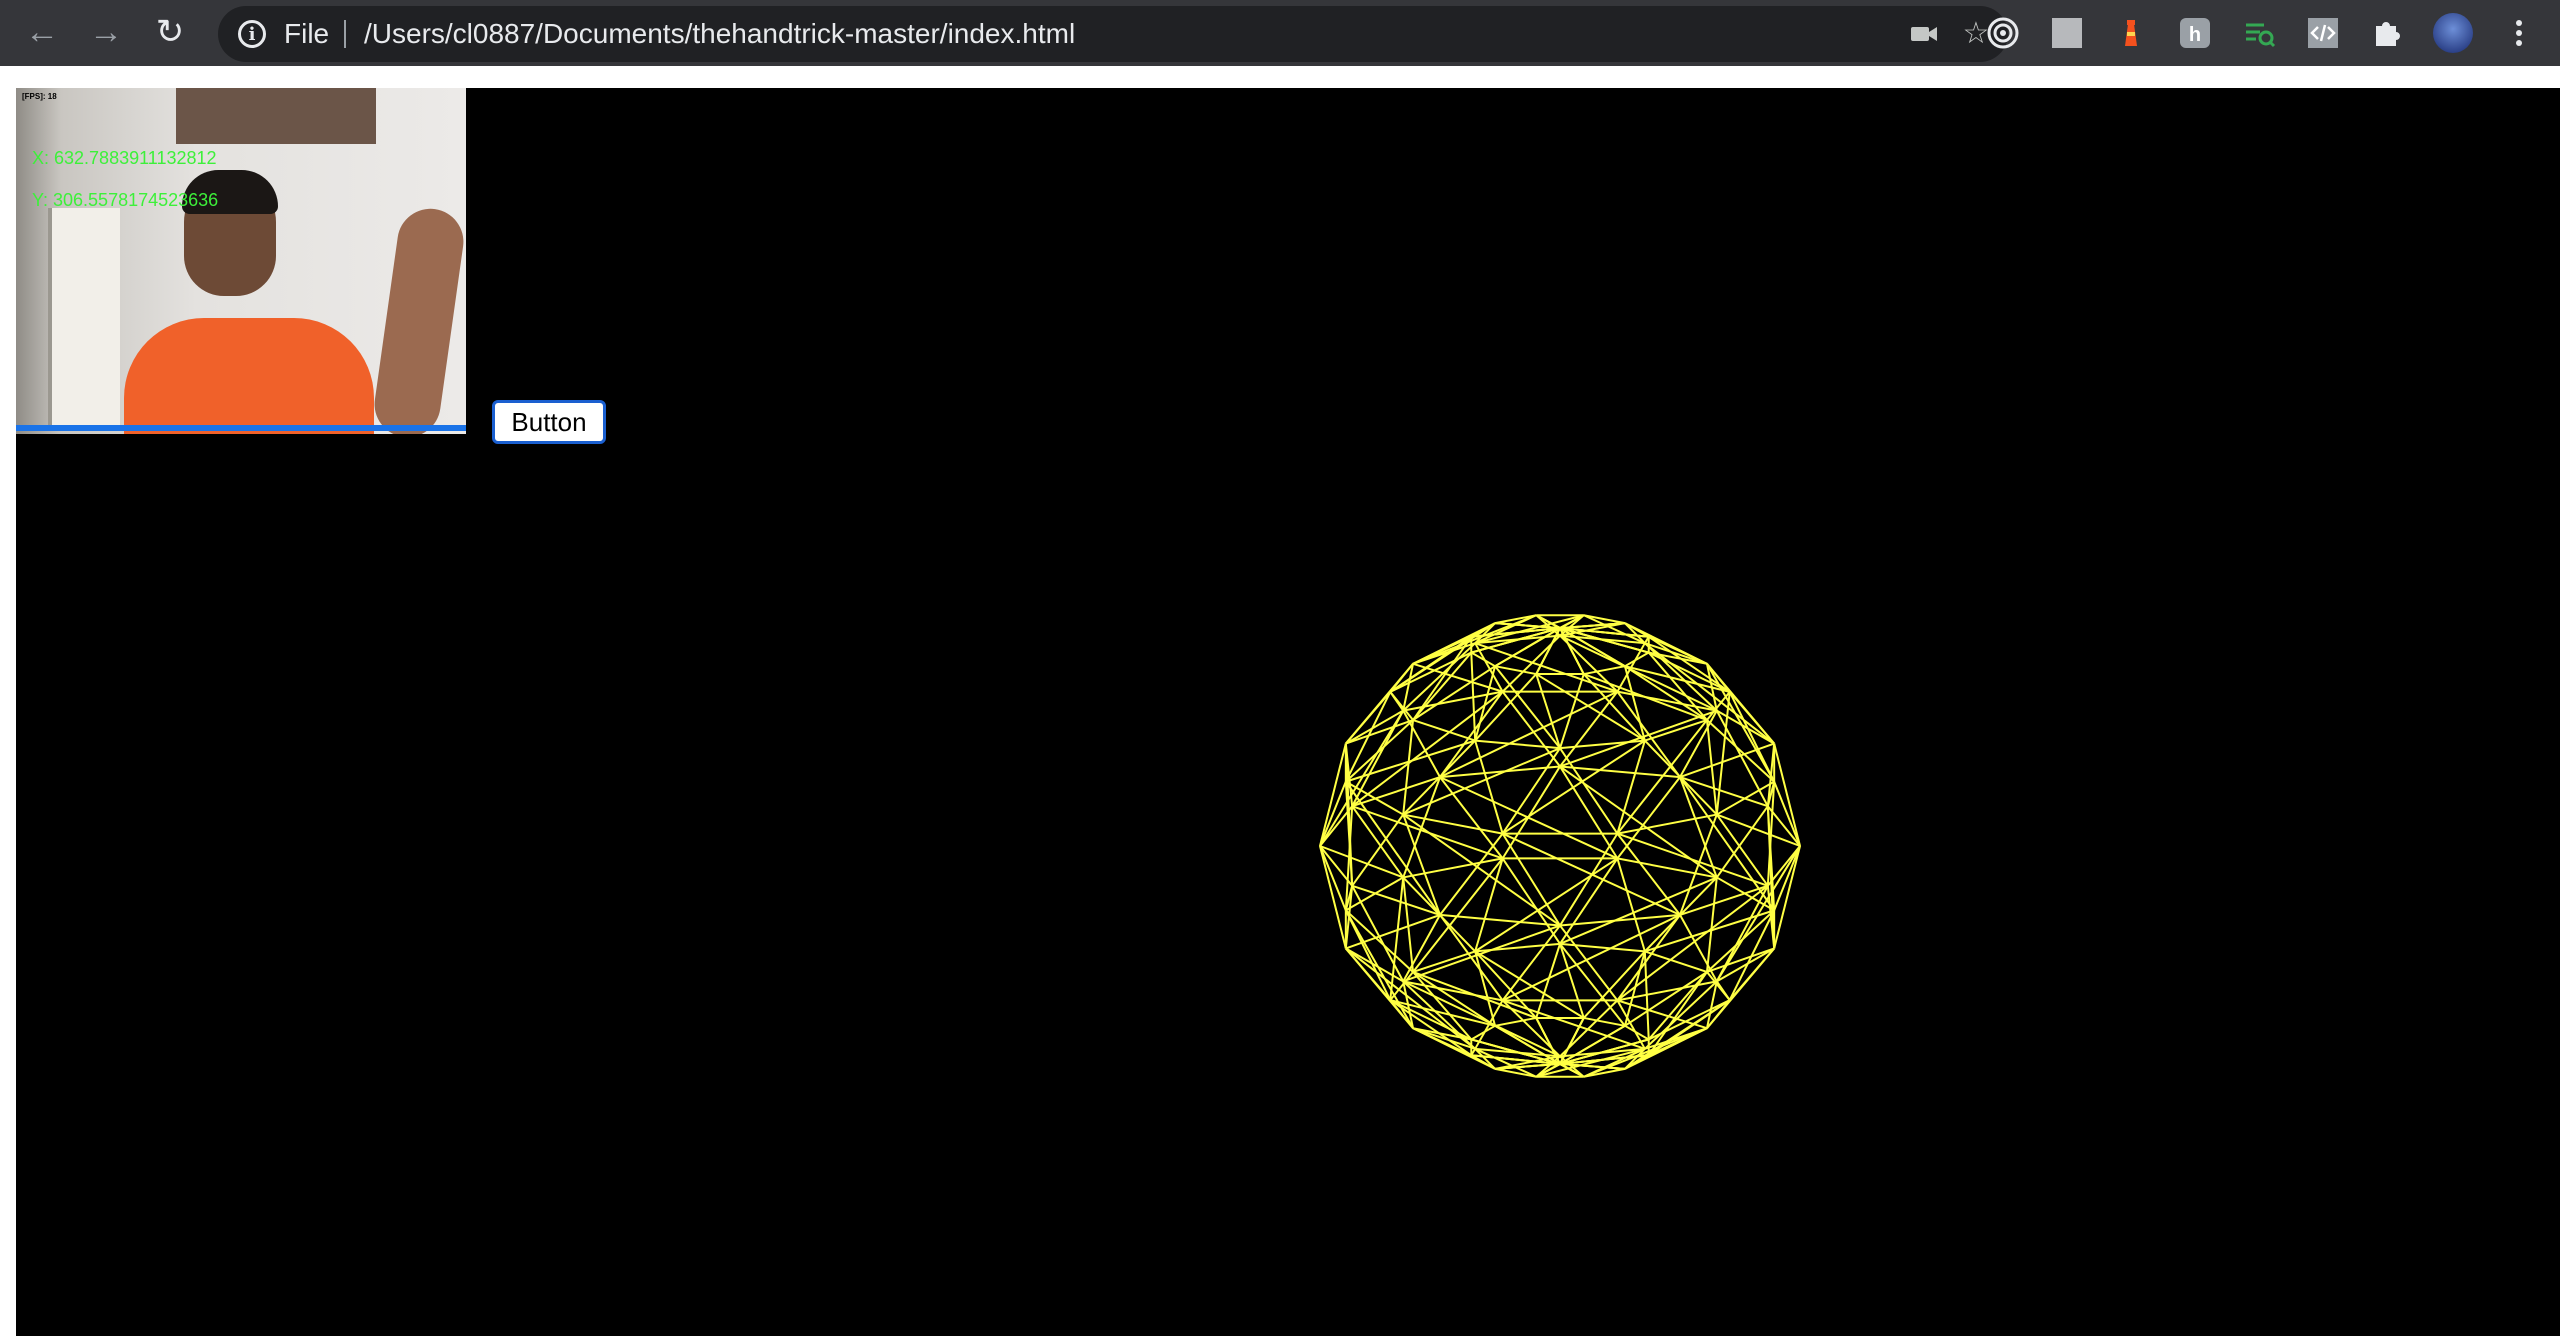 Image resolution: width=2560 pixels, height=1336 pixels. What do you see at coordinates (2519, 33) in the screenshot?
I see `vertical-dots-icon` at bounding box center [2519, 33].